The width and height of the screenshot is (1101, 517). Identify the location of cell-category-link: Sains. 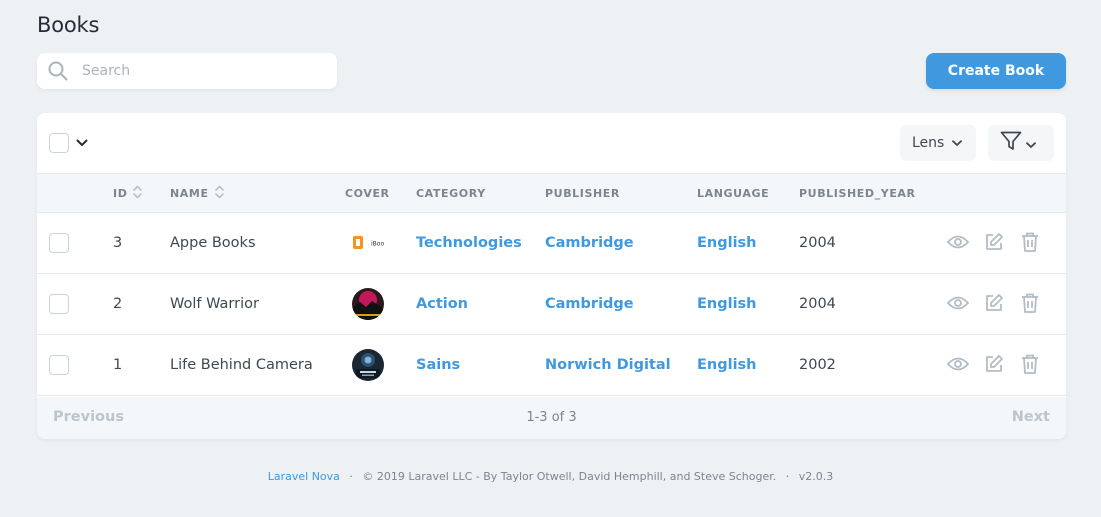
(438, 365).